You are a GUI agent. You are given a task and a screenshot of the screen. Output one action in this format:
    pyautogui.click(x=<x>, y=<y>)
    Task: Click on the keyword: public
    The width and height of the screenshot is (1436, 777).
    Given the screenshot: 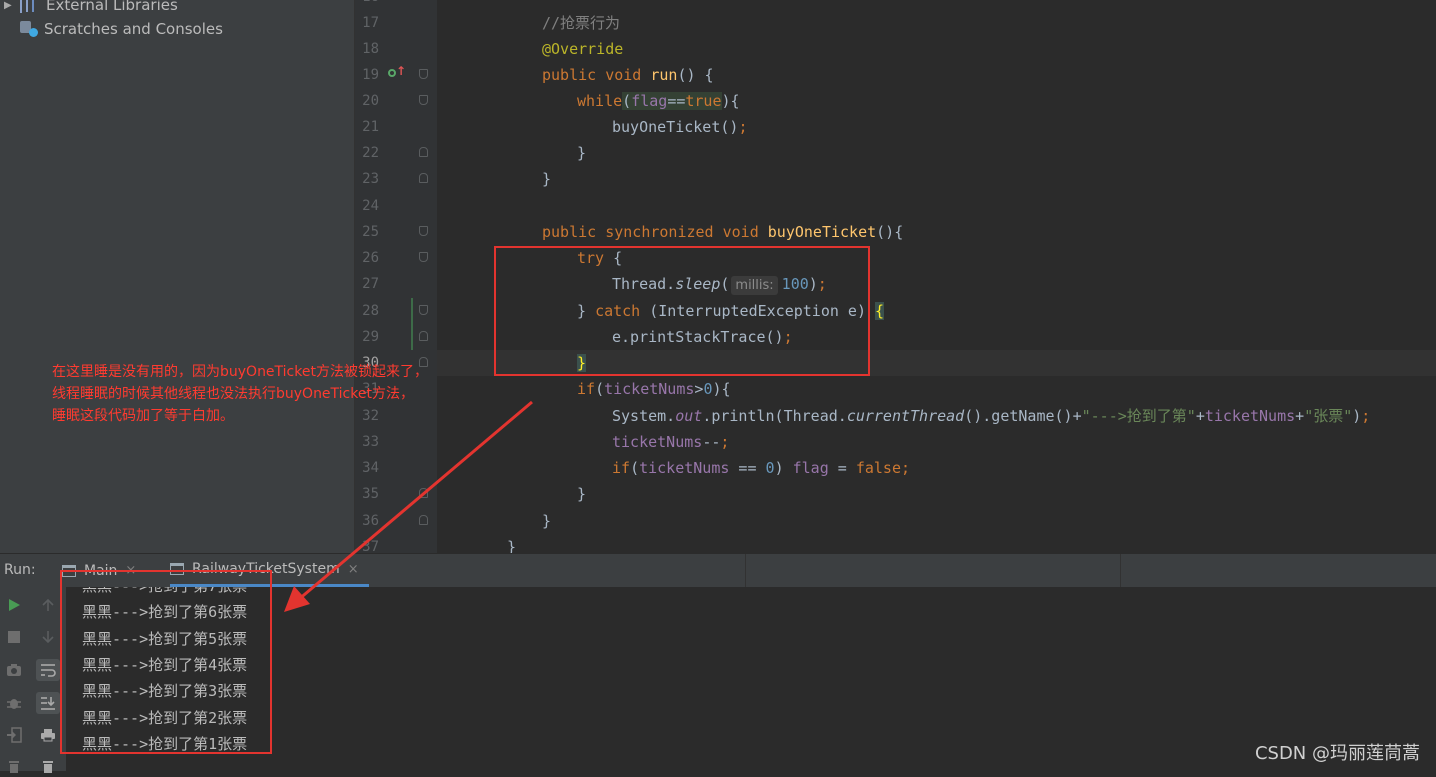 What is the action you would take?
    pyautogui.click(x=569, y=232)
    